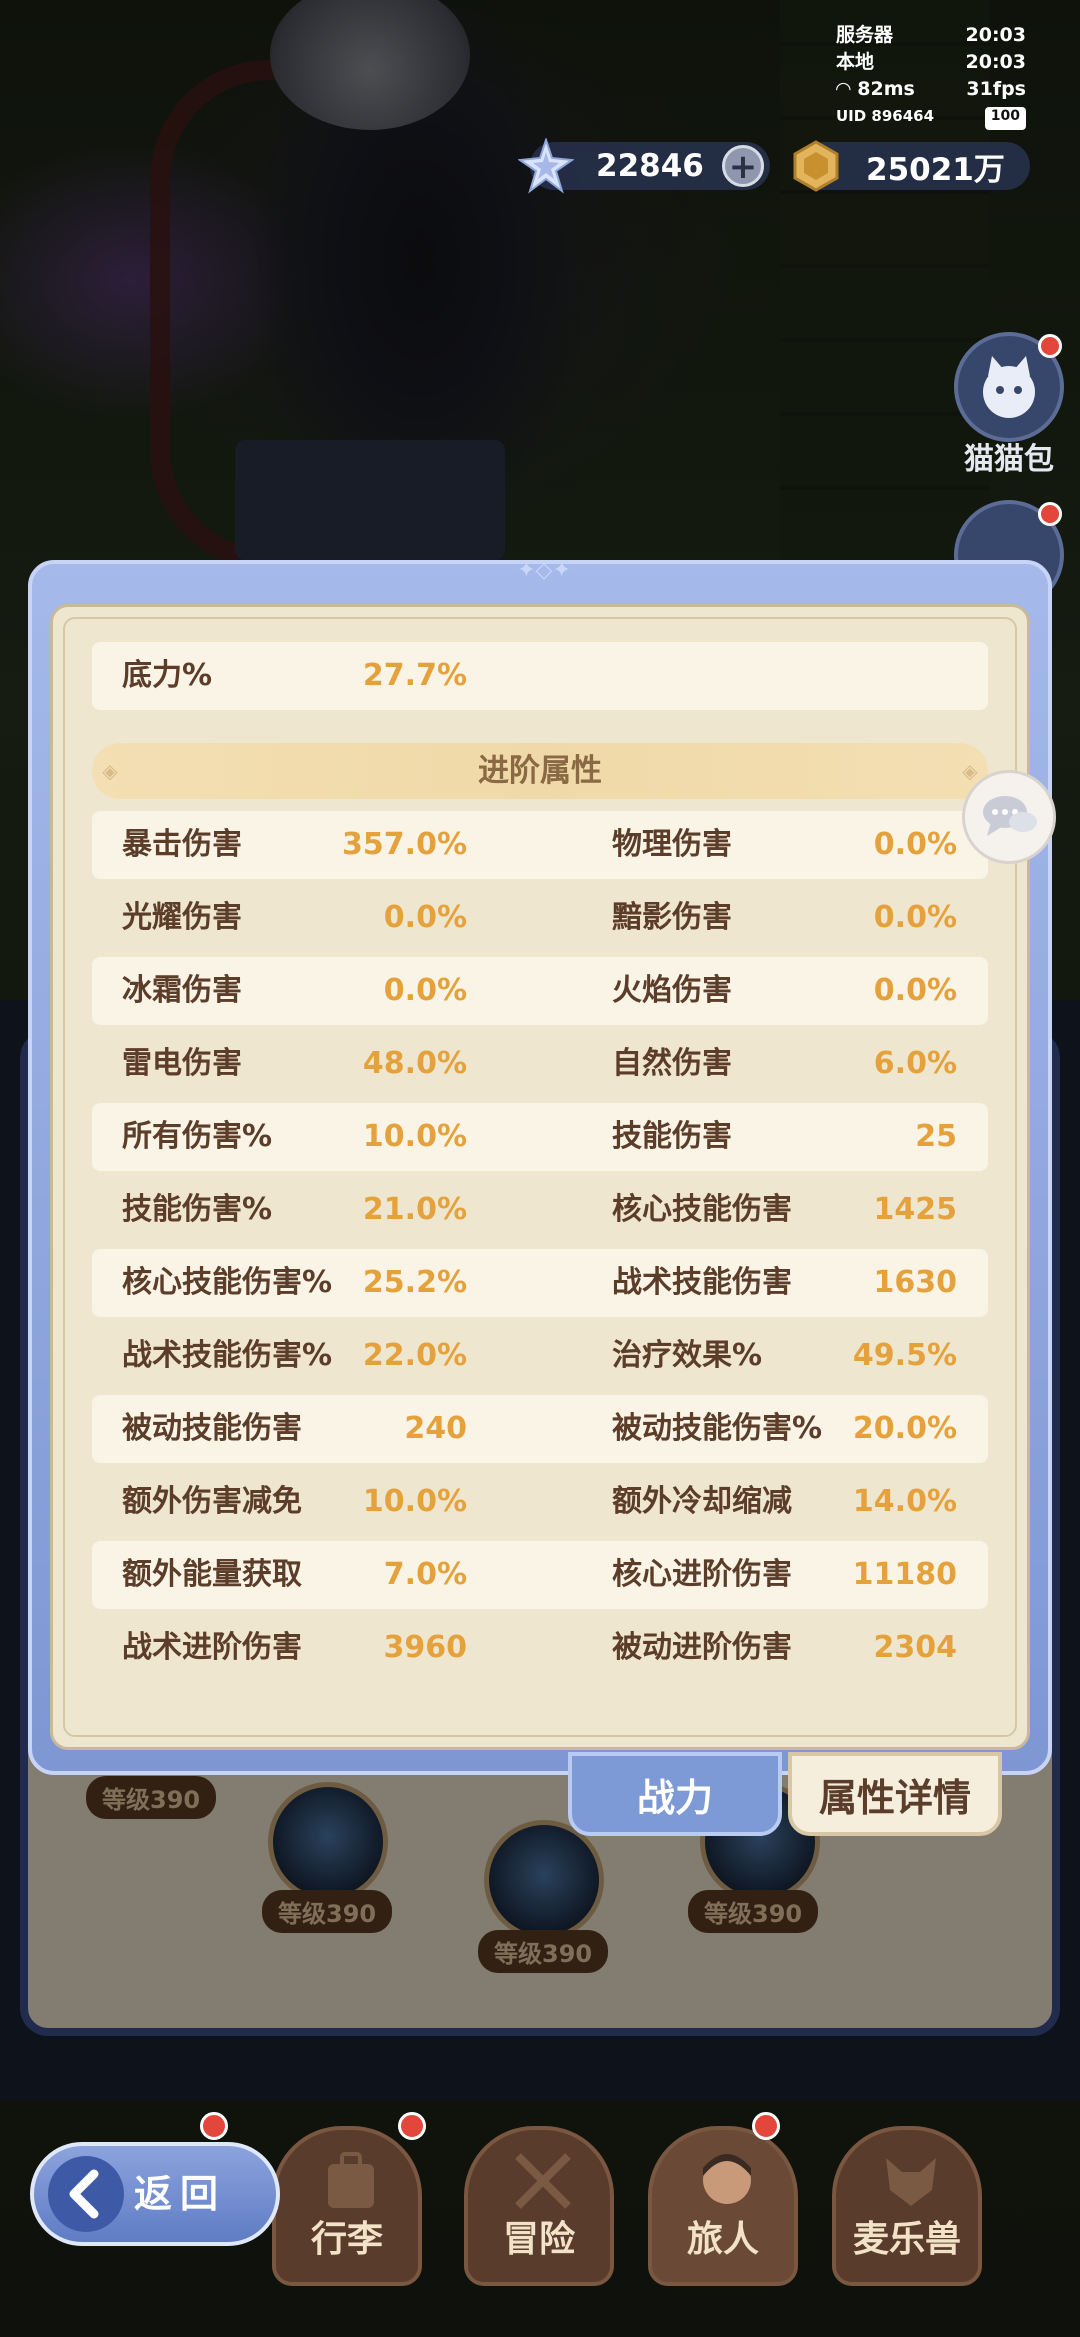 This screenshot has width=1080, height=2337. Describe the element at coordinates (911, 2182) in the screenshot. I see `fox-pet-icon` at that location.